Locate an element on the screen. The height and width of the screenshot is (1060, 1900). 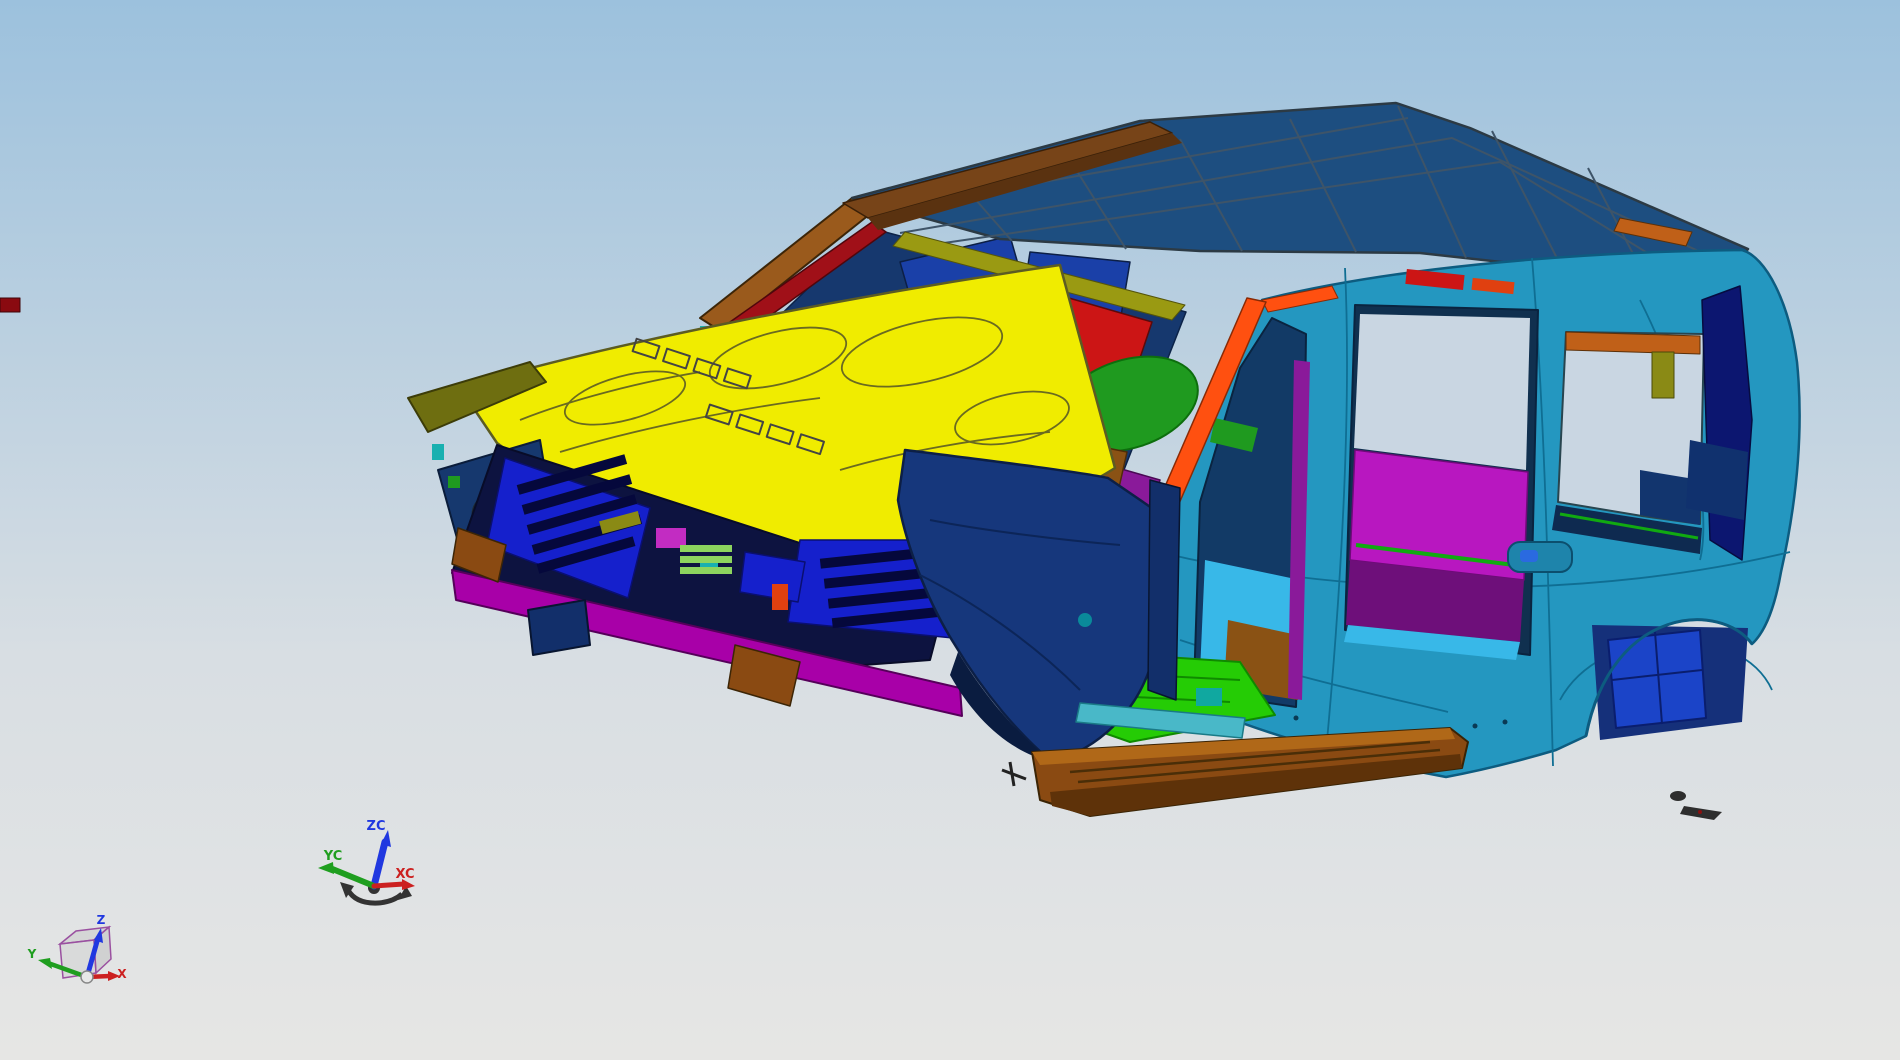
green-accent is located at coordinates (454, 482).